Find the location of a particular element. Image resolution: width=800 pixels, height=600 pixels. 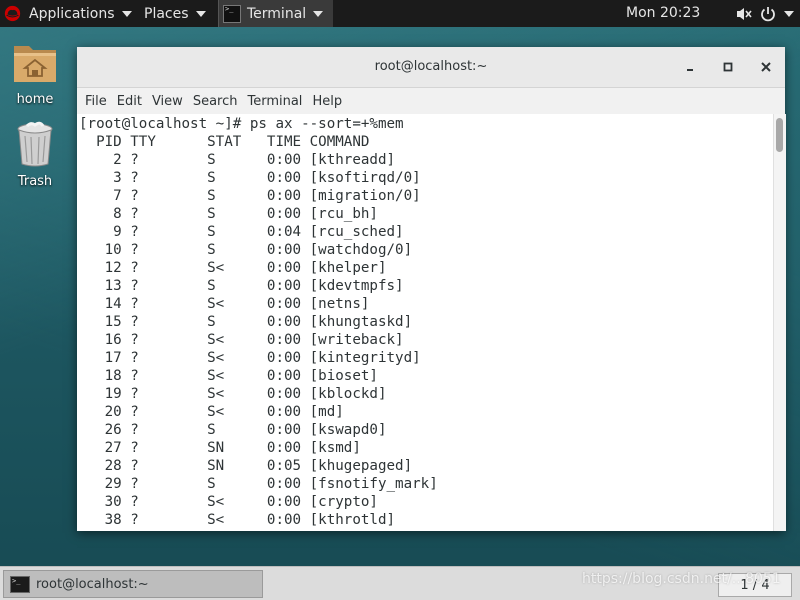

volume-muted-icon is located at coordinates (744, 14).